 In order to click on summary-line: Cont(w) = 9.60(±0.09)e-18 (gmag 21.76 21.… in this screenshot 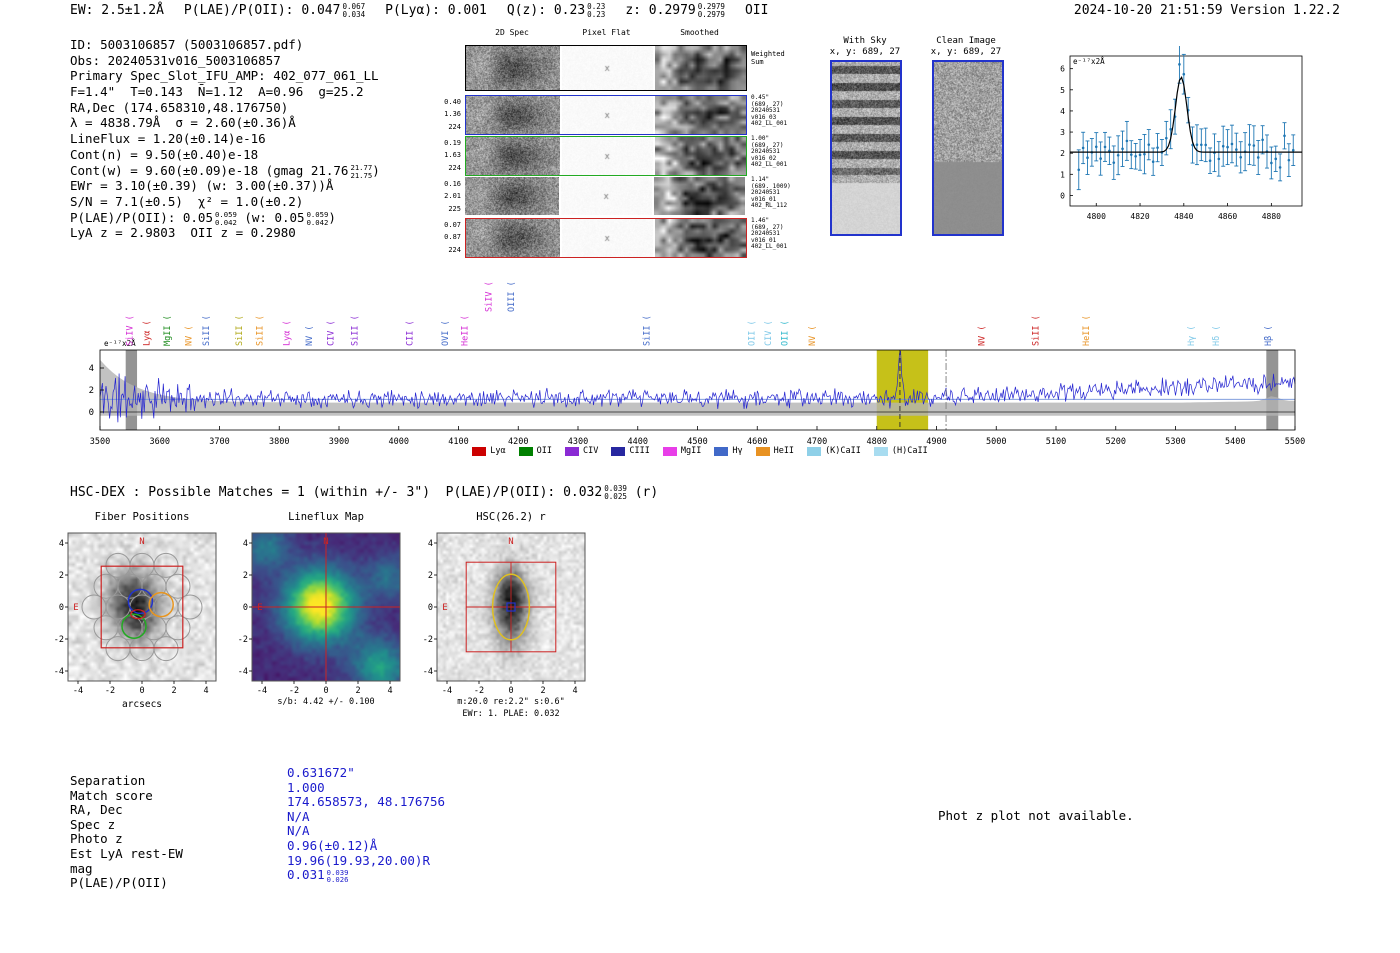, I will do `click(225, 171)`.